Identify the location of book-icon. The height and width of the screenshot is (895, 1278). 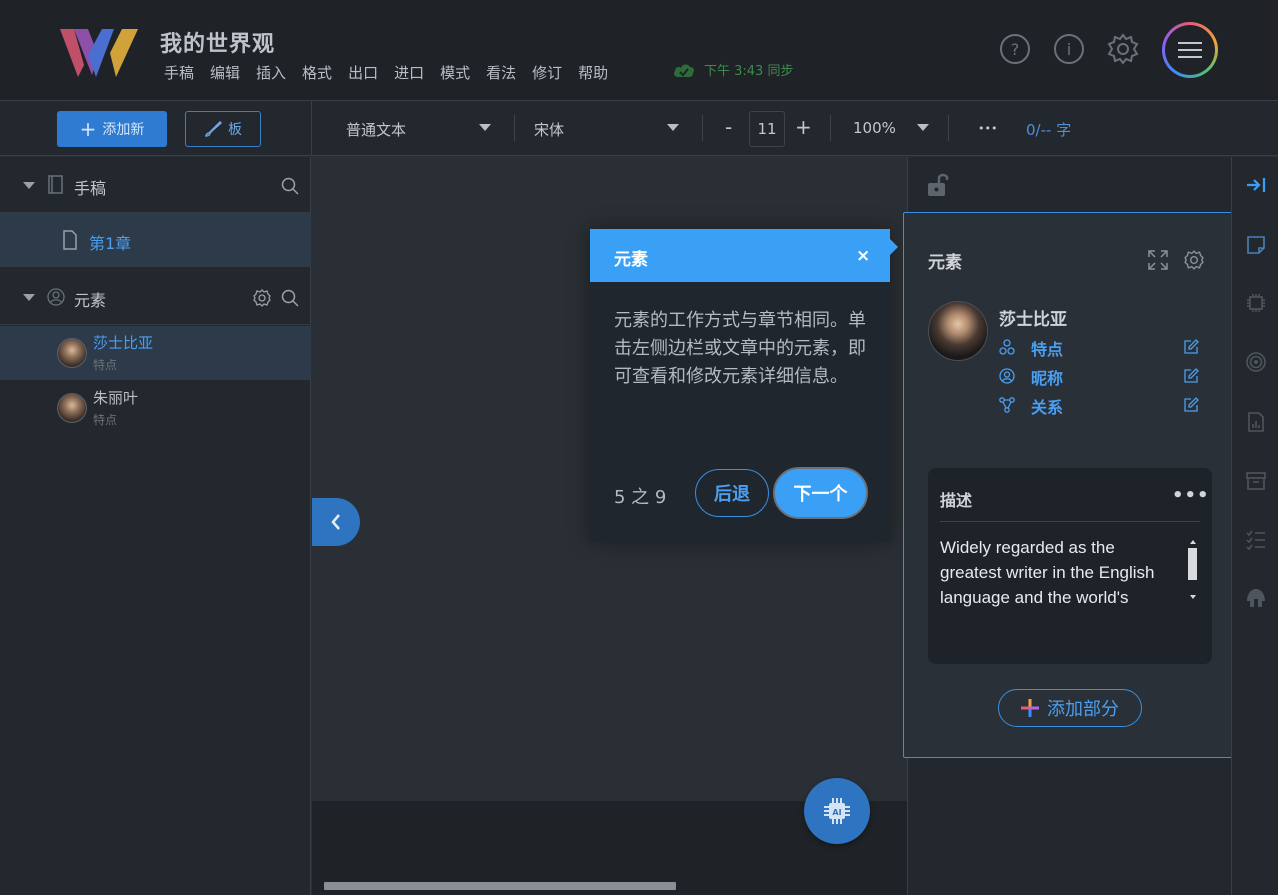
(55, 184).